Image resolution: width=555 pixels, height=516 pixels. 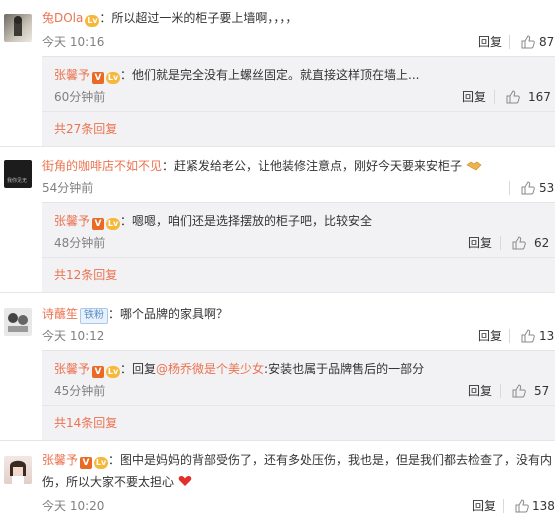 I want to click on handshake-icon, so click(x=474, y=166).